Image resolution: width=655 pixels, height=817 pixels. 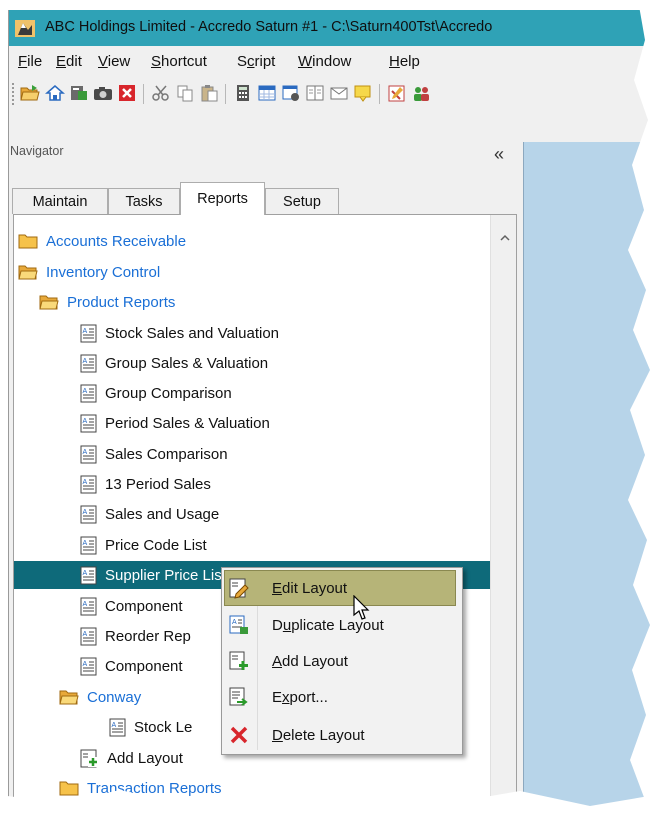 I want to click on home-icon, so click(x=55, y=93).